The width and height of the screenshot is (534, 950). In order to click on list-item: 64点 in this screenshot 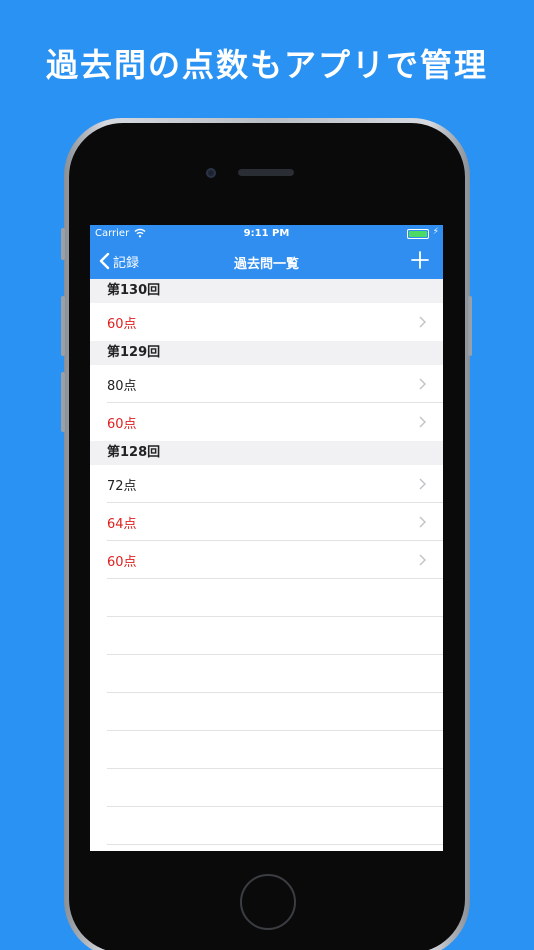, I will do `click(266, 522)`.